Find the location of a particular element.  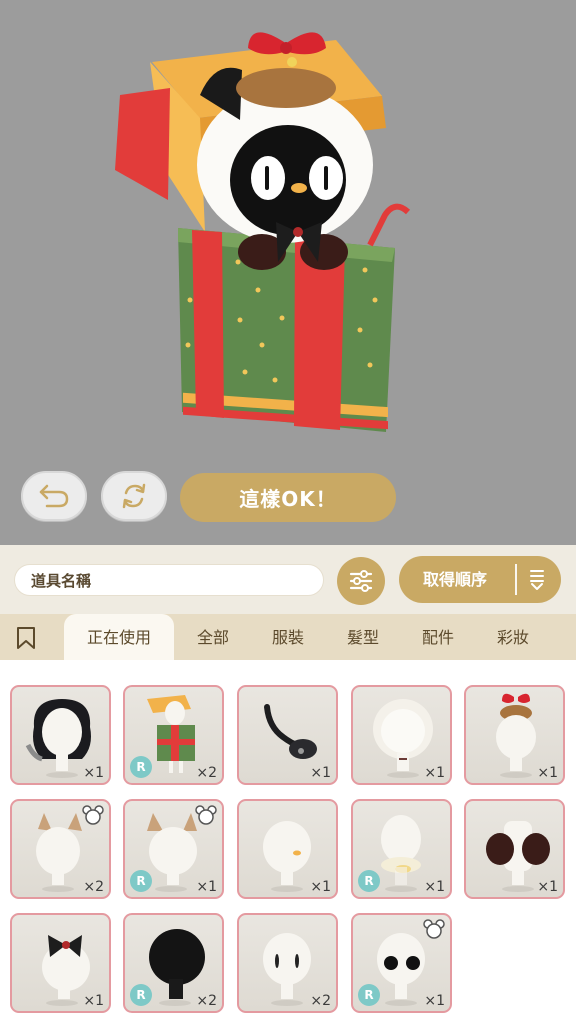

item-fur-muff: ×1 is located at coordinates (514, 849).